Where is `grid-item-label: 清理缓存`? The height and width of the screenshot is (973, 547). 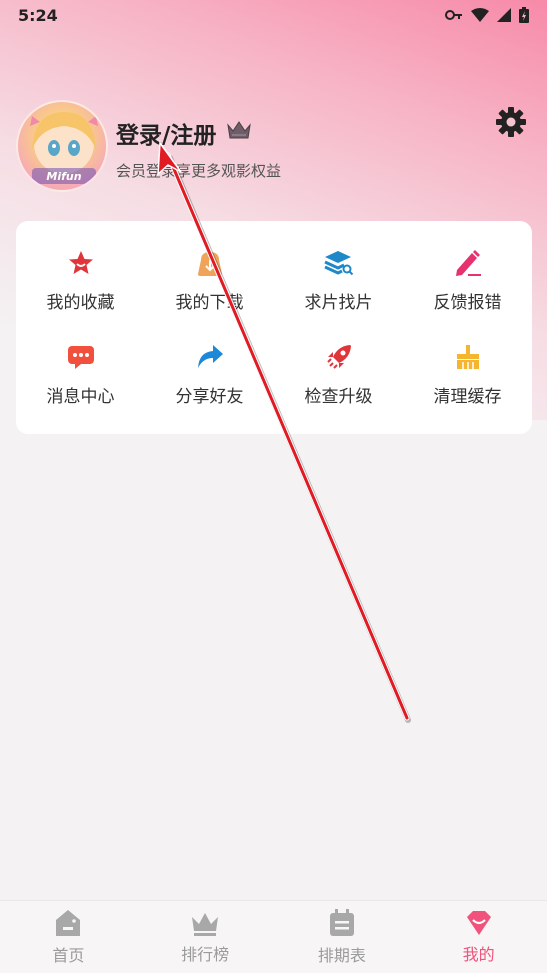
grid-item-label: 清理缓存 is located at coordinates (467, 397).